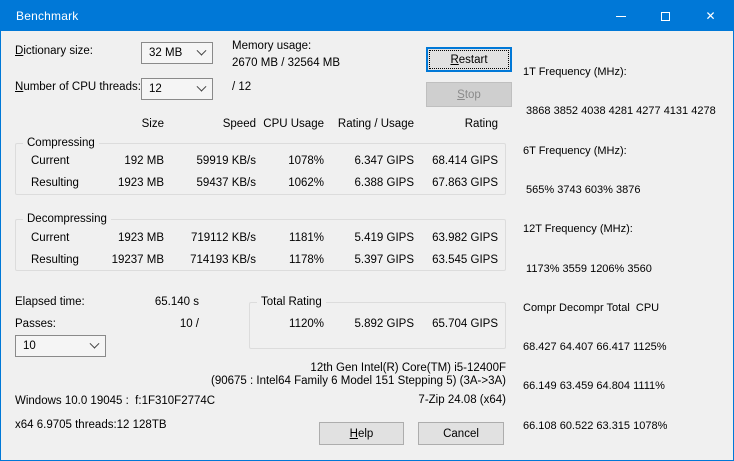 This screenshot has height=461, width=734. What do you see at coordinates (408, 368) in the screenshot?
I see `cpu-name-line: 12th Gen Intel(R) Core(TM) i5-12400F` at bounding box center [408, 368].